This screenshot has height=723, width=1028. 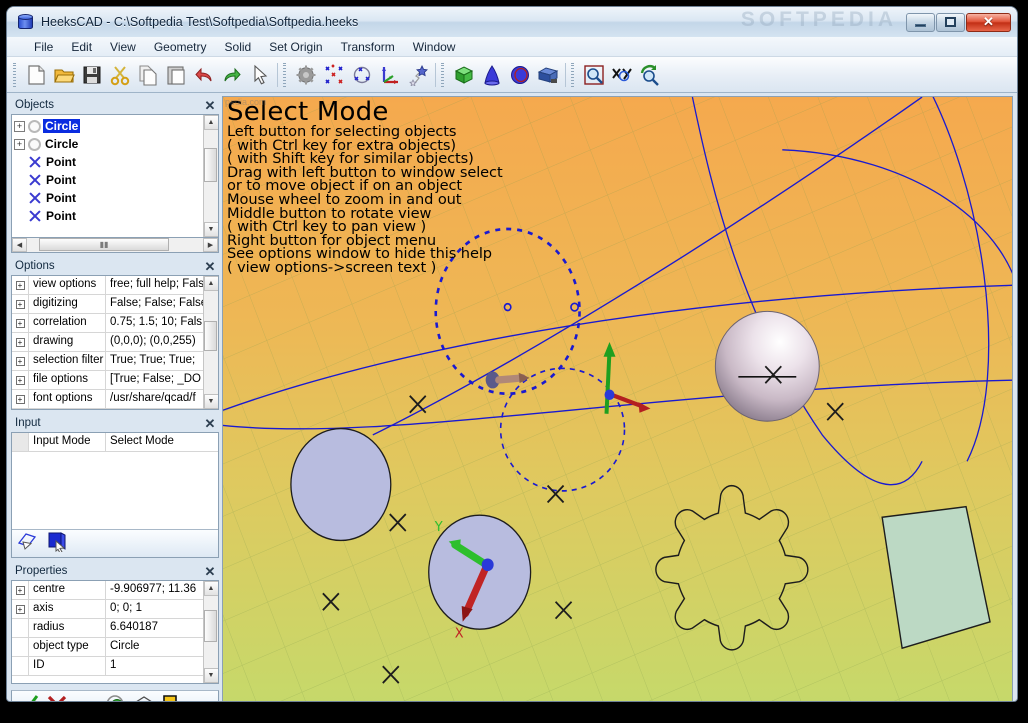 I want to click on options-row-selection-filter: + selection filter True; True; True;, so click(x=107, y=361).